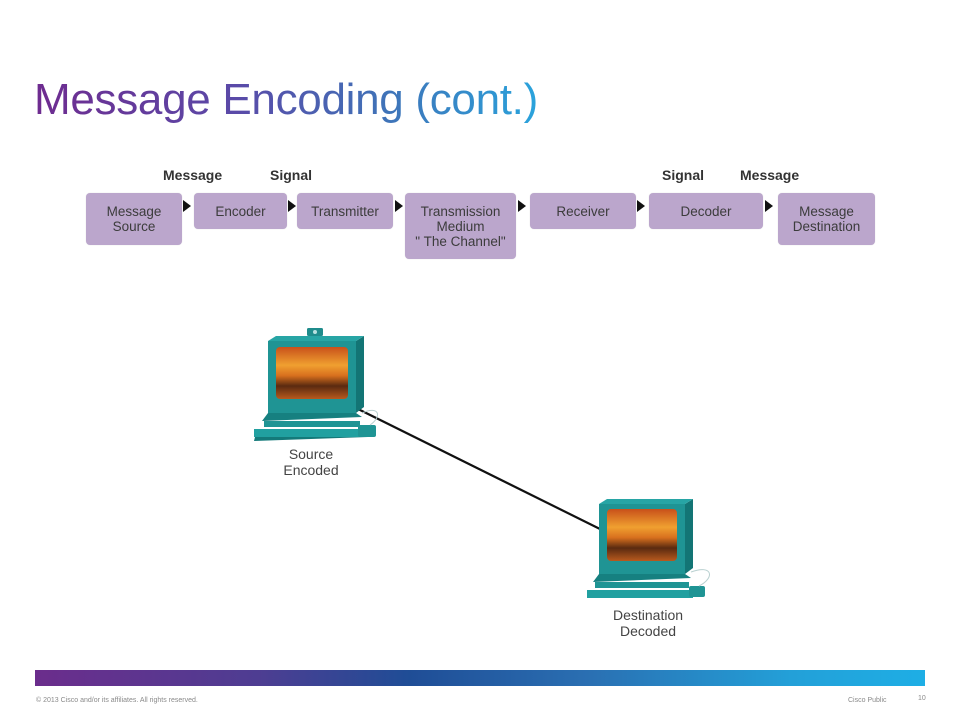 This screenshot has height=720, width=960. What do you see at coordinates (480, 678) in the screenshot?
I see `footer-gradient-bar` at bounding box center [480, 678].